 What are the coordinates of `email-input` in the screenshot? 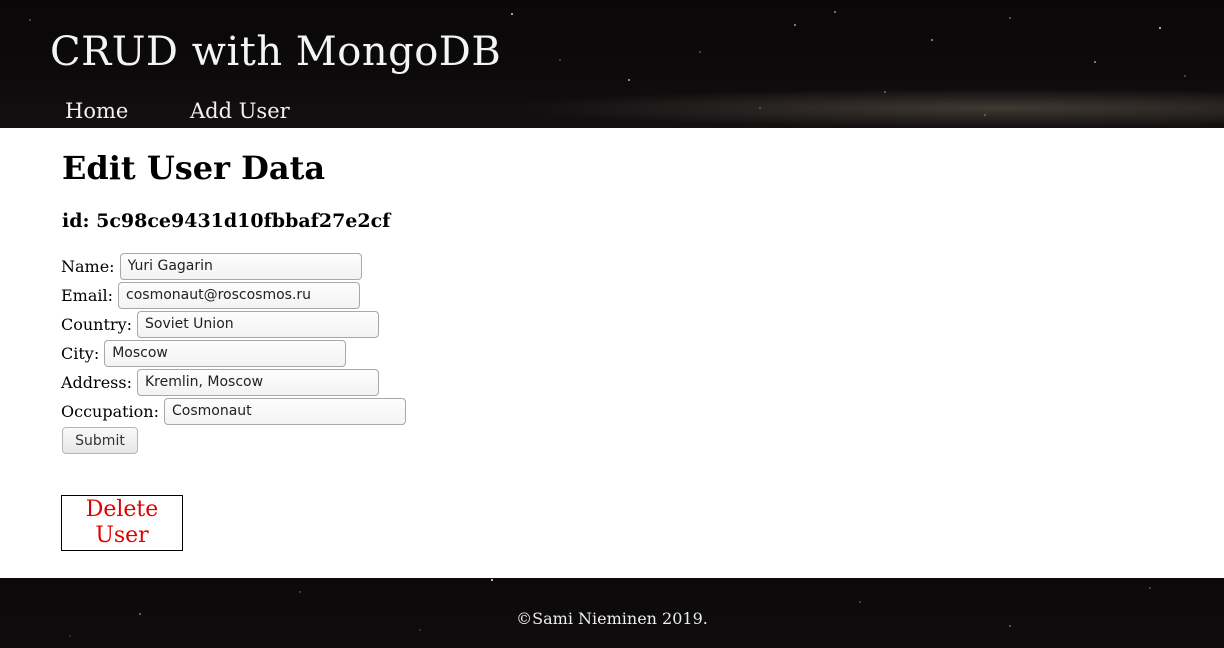 It's located at (239, 295).